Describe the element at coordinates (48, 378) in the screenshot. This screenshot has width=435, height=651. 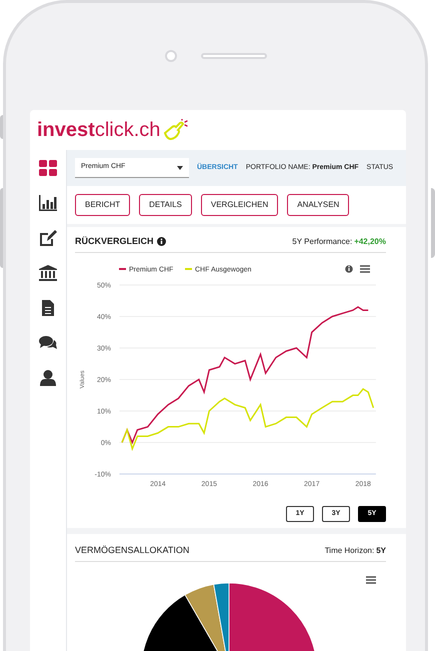
I see `user-icon` at that location.